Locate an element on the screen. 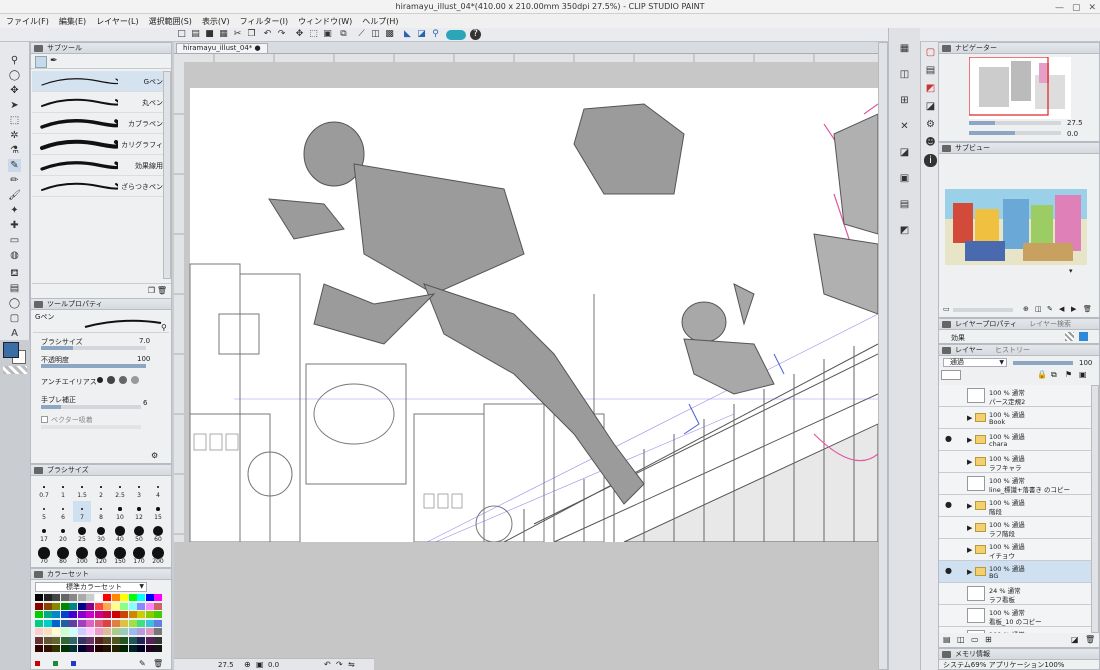 This screenshot has width=1100, height=670. layer-opacity-slider is located at coordinates (1043, 363).